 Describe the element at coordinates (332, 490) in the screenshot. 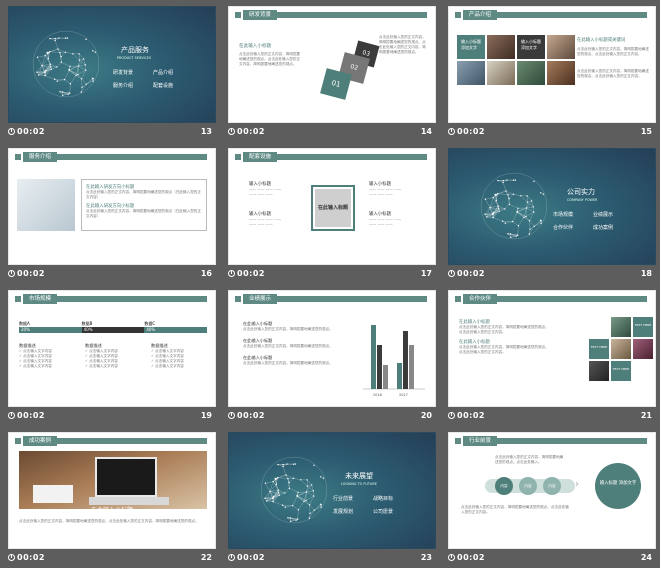

I see `slide-preview: 未来展望 LOOKING TO FUTURE 行业前景 战略目标 发展规划 公司愿景` at that location.